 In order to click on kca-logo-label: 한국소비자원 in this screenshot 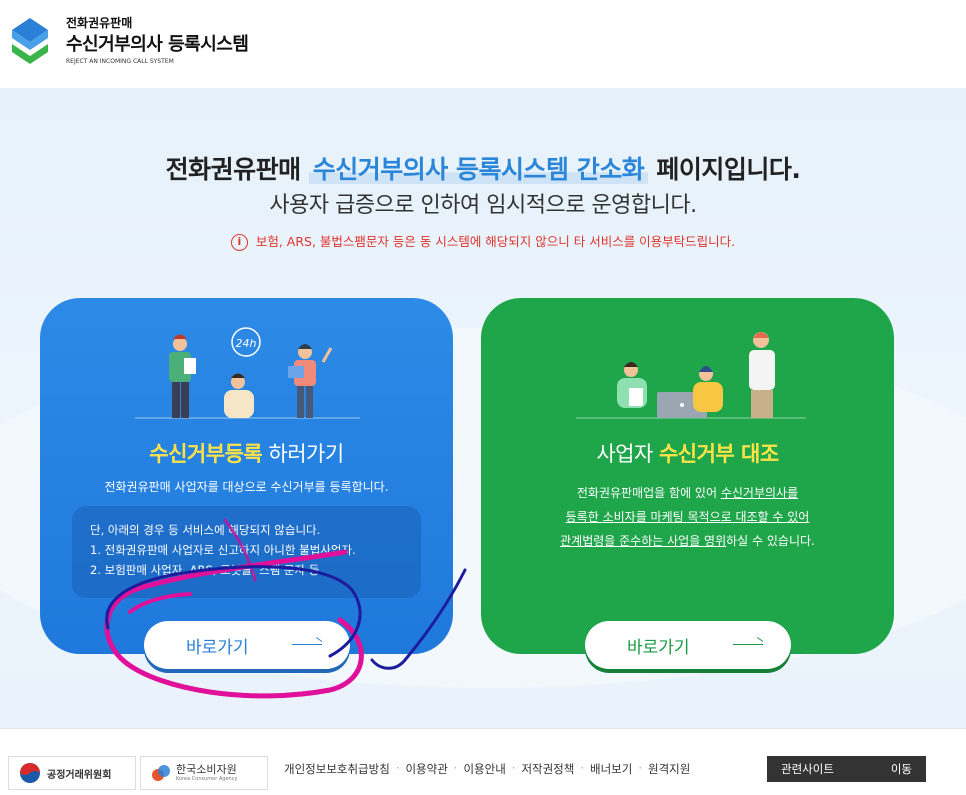, I will do `click(206, 769)`.